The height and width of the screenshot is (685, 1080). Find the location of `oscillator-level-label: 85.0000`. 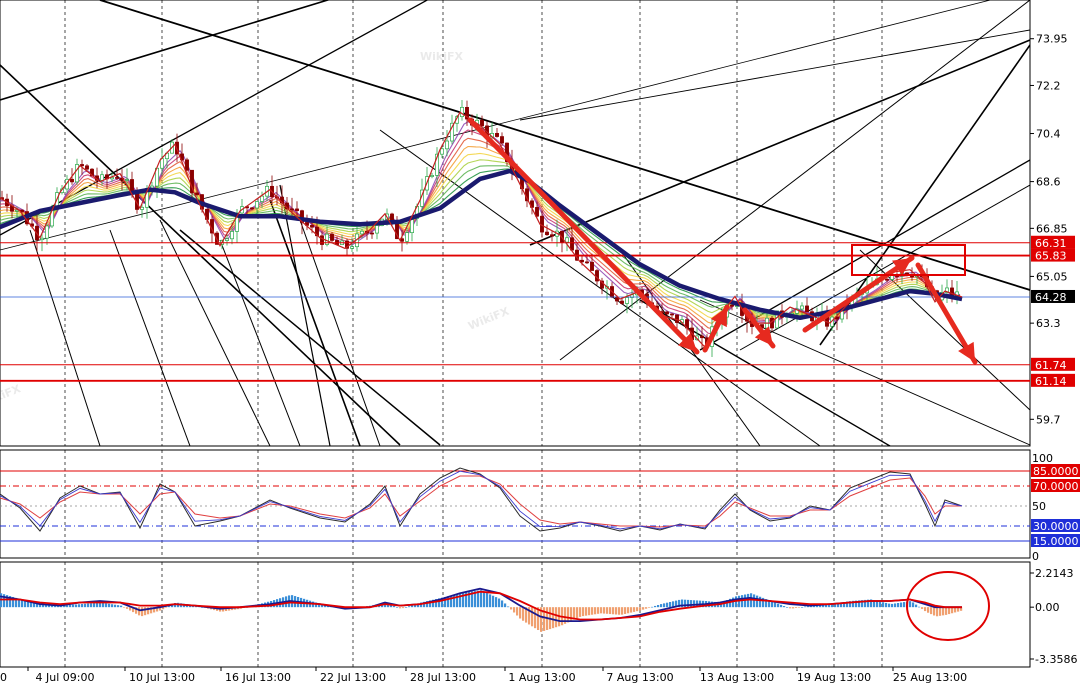

oscillator-level-label: 85.0000 is located at coordinates (1056, 471).